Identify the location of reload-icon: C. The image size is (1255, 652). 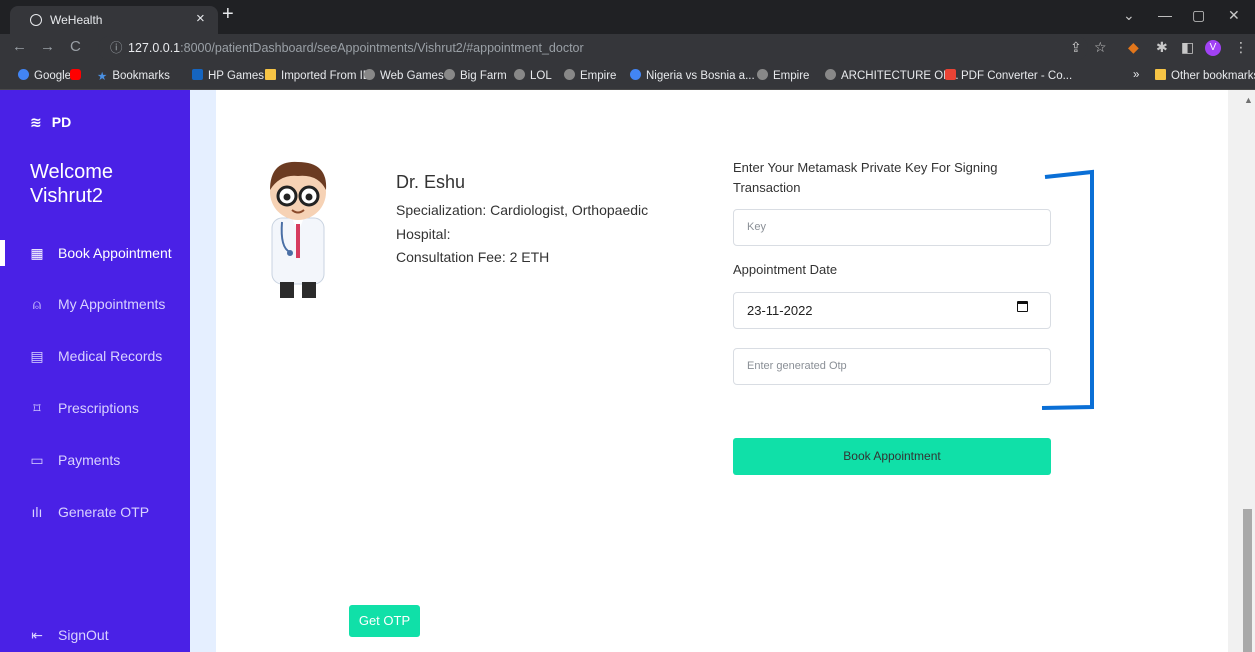
(75, 46).